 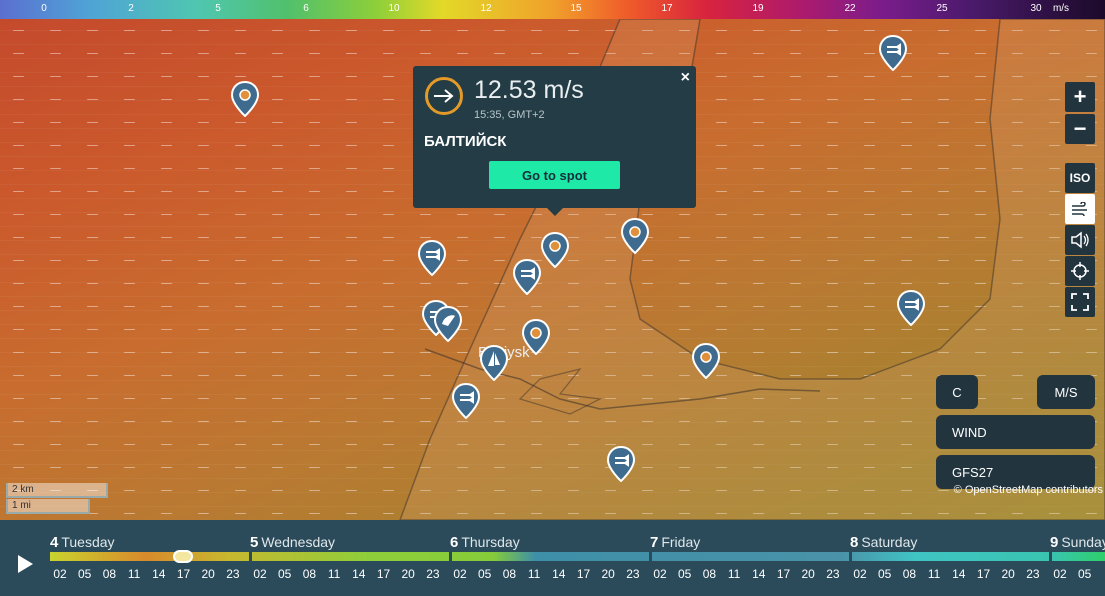 What do you see at coordinates (577, 556) in the screenshot?
I see `forecast-color-bar` at bounding box center [577, 556].